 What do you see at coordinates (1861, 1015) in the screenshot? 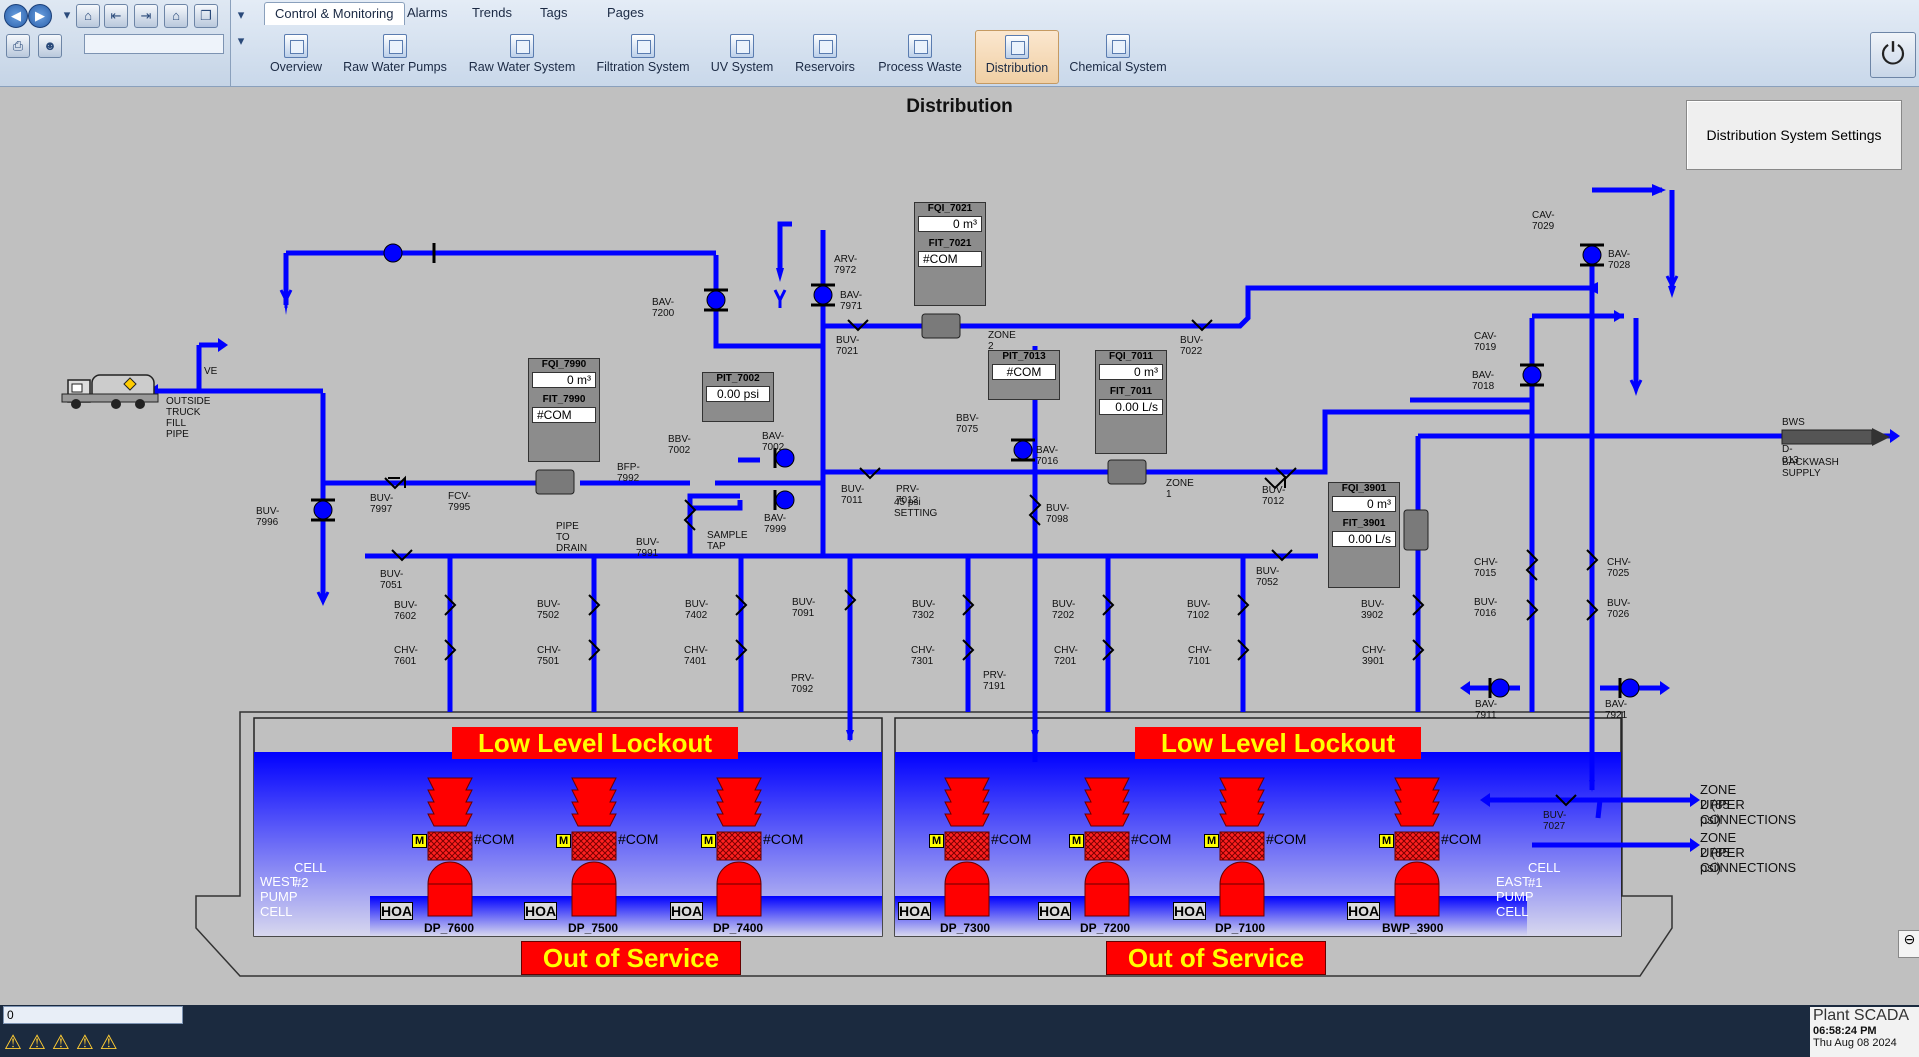
I see `brand-label: Plant SCADA` at bounding box center [1861, 1015].